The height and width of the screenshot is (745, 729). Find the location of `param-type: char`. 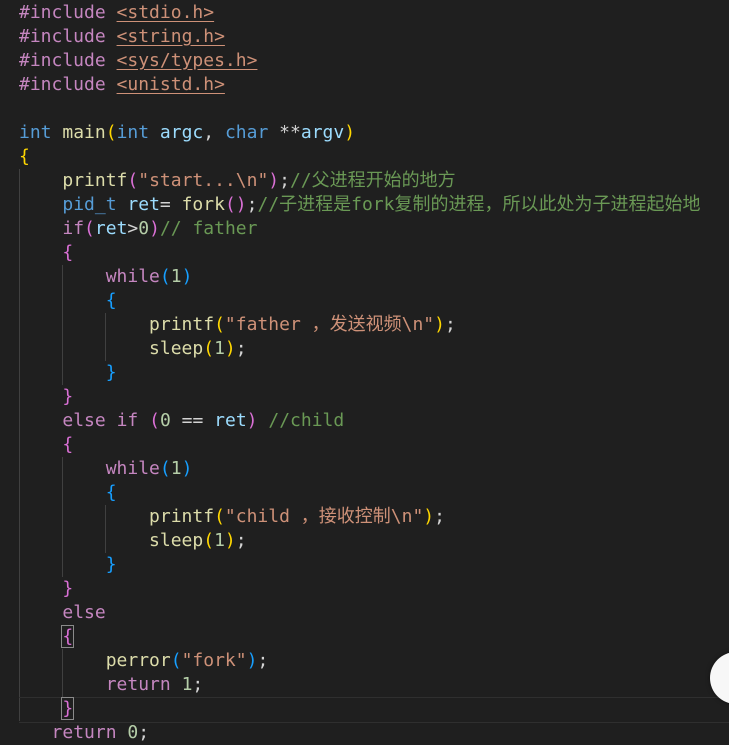

param-type: char is located at coordinates (246, 132).